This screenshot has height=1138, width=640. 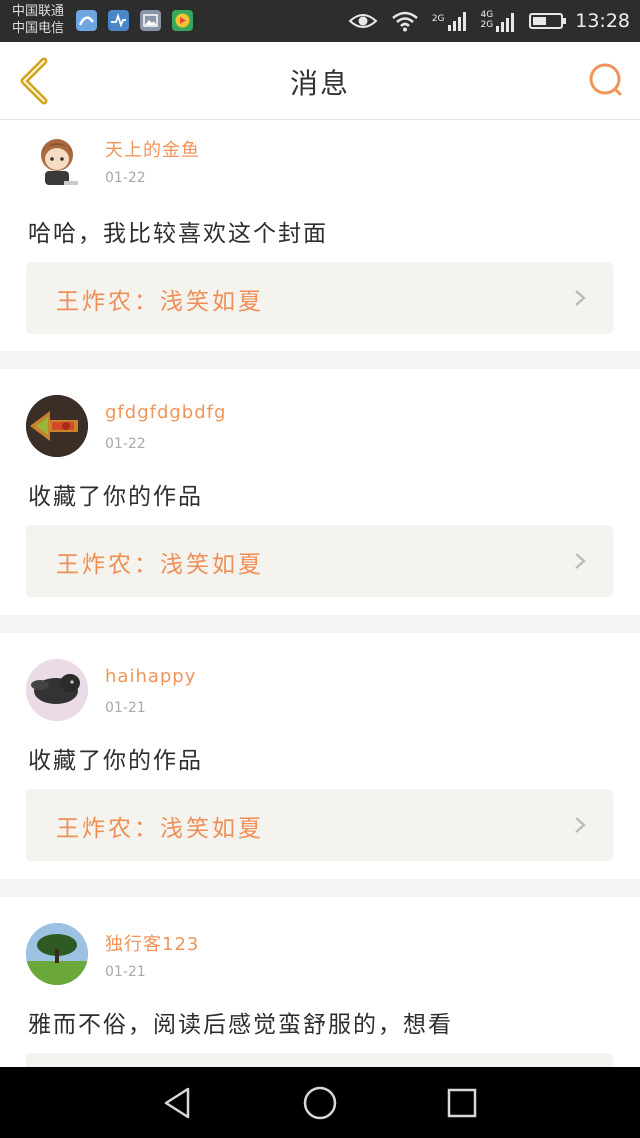 What do you see at coordinates (319, 83) in the screenshot?
I see `page-title: 消息` at bounding box center [319, 83].